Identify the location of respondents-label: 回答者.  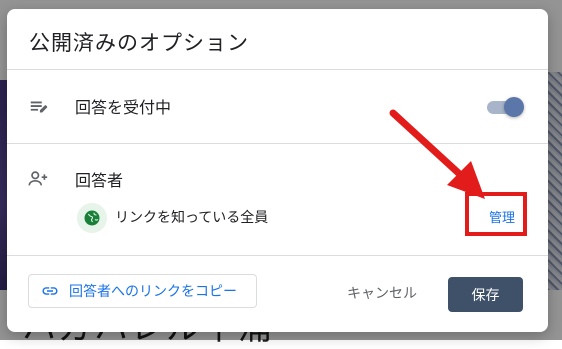
(99, 180).